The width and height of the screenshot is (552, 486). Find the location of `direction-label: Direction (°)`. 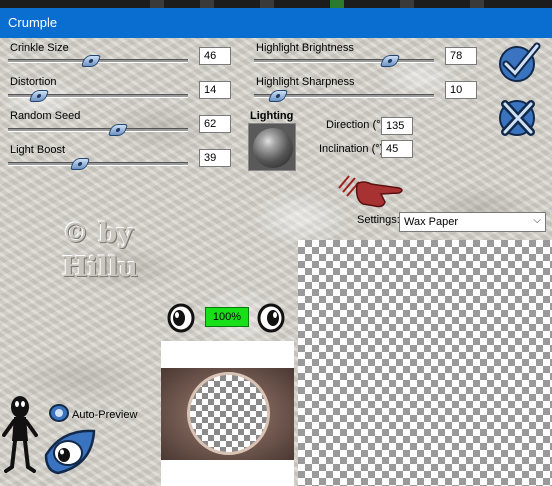

direction-label: Direction (°) is located at coordinates (355, 125).